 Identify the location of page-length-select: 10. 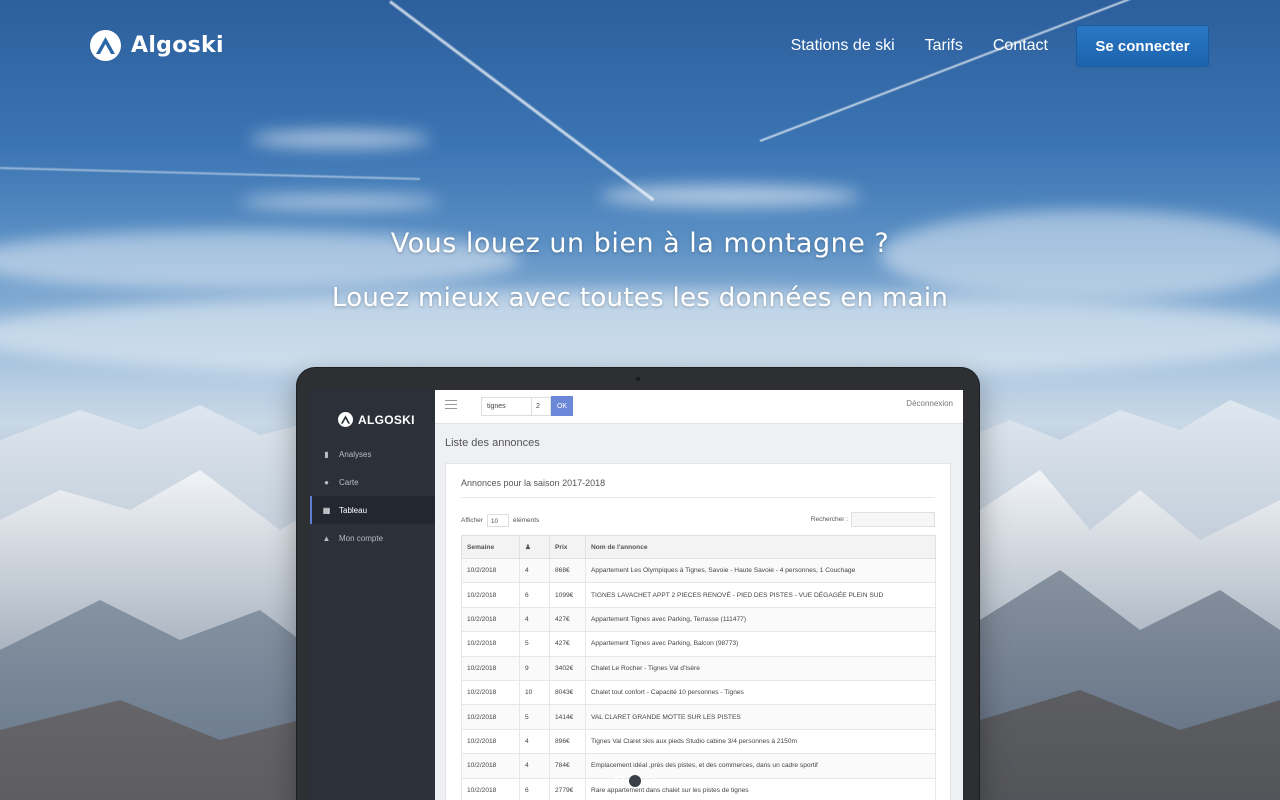
(497, 520).